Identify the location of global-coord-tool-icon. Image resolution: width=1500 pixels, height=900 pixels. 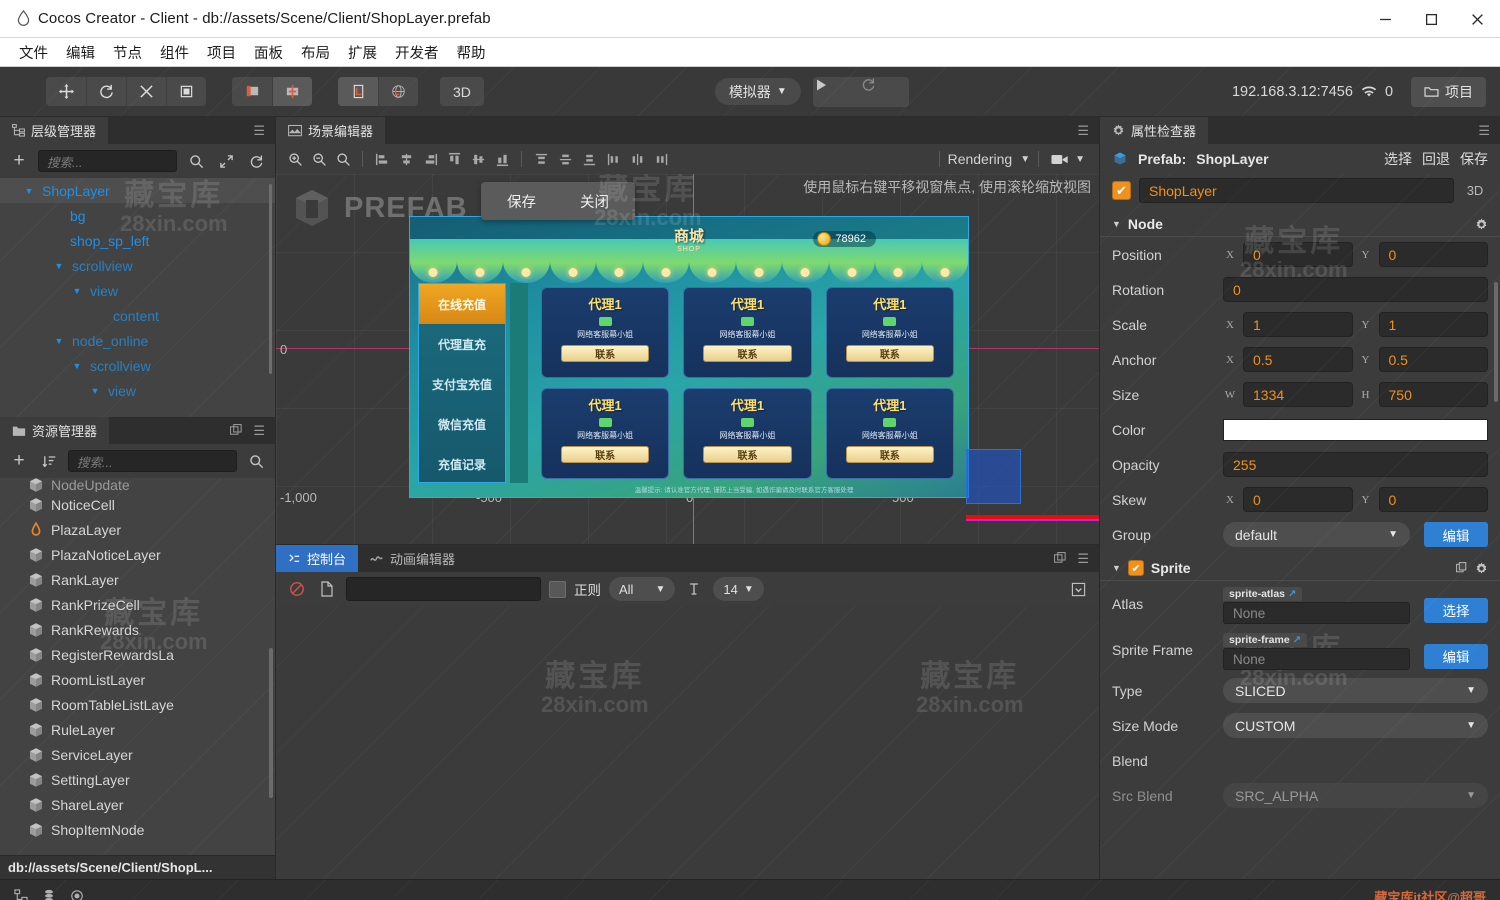
(398, 91).